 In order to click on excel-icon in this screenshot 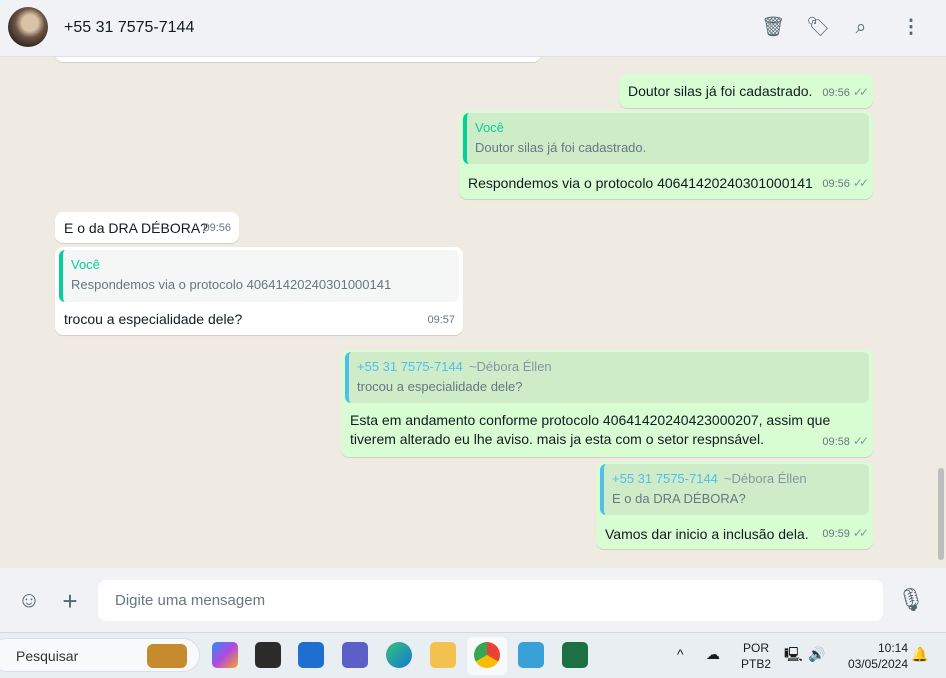, I will do `click(575, 655)`.